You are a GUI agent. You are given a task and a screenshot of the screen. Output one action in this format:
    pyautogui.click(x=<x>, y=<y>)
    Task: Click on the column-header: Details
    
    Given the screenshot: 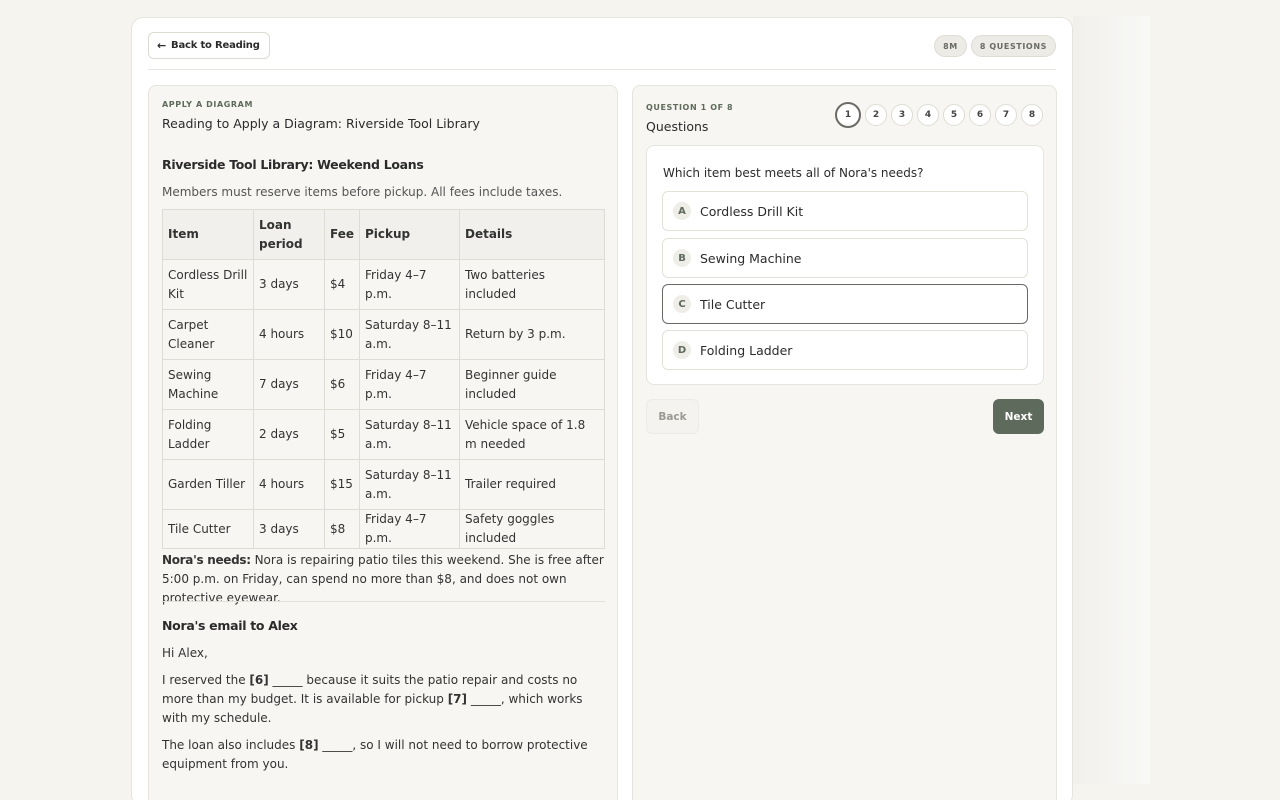 What is the action you would take?
    pyautogui.click(x=532, y=234)
    